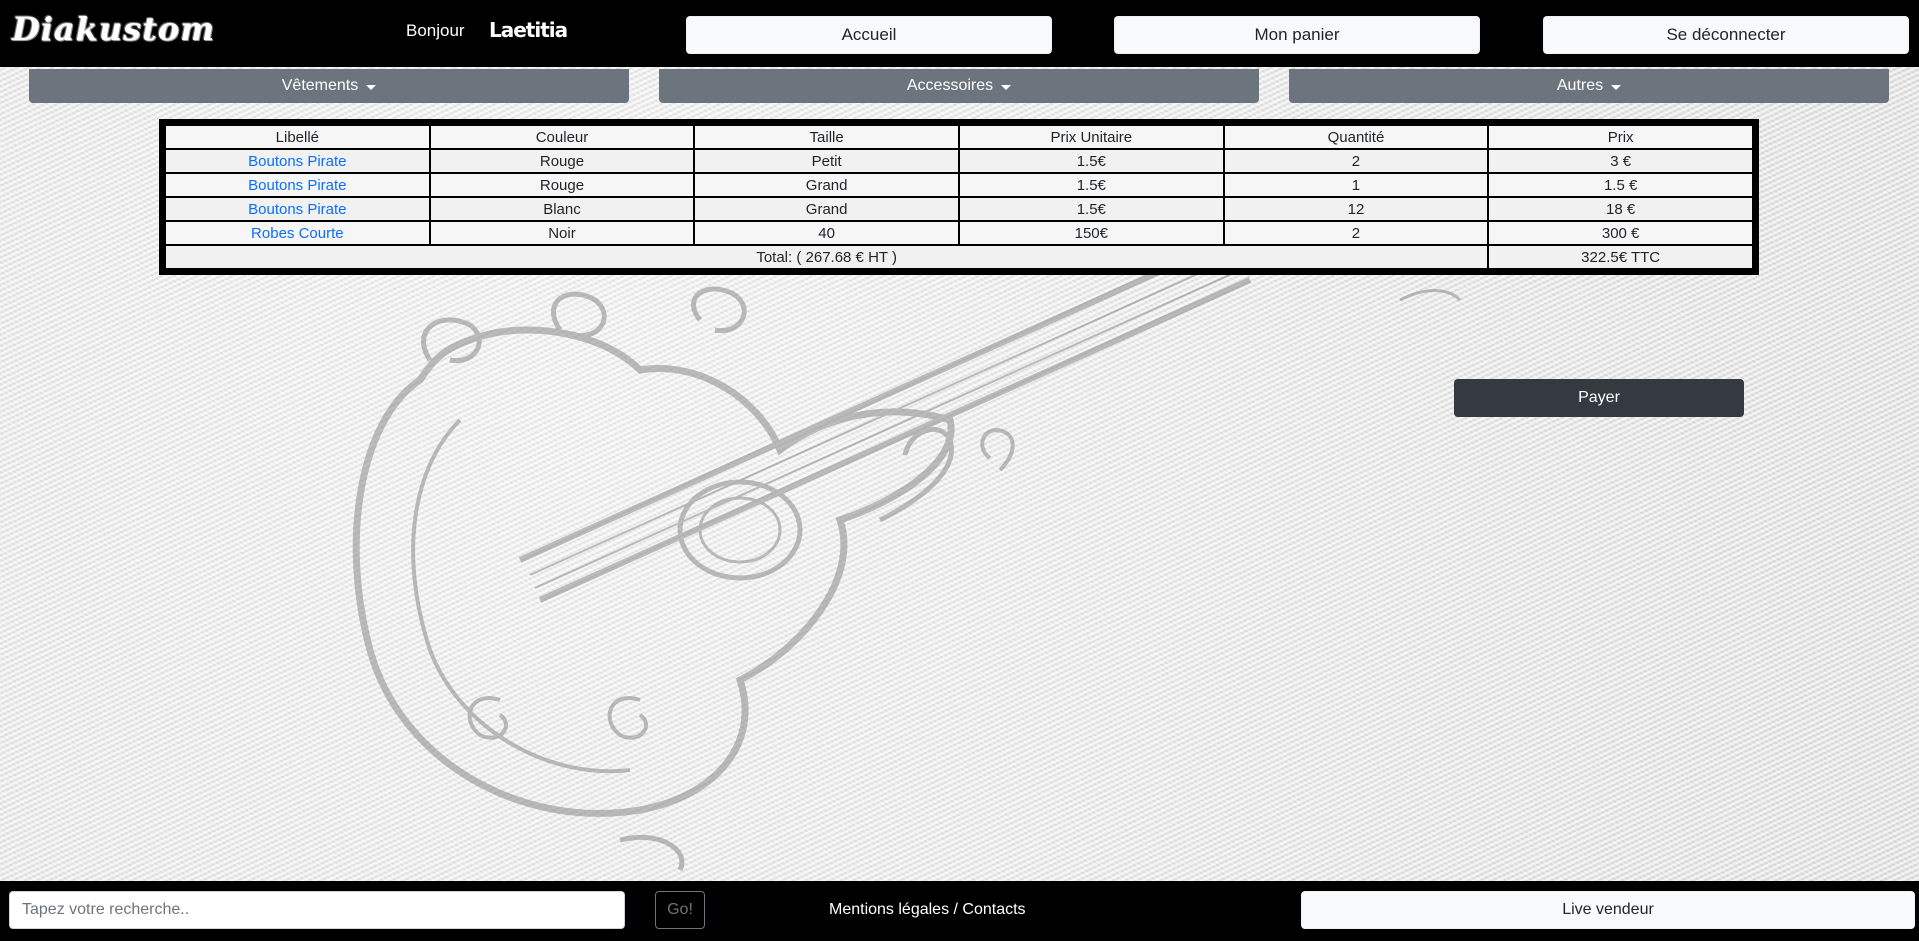 This screenshot has width=1919, height=941. What do you see at coordinates (435, 30) in the screenshot?
I see `greeting-text: Bonjour` at bounding box center [435, 30].